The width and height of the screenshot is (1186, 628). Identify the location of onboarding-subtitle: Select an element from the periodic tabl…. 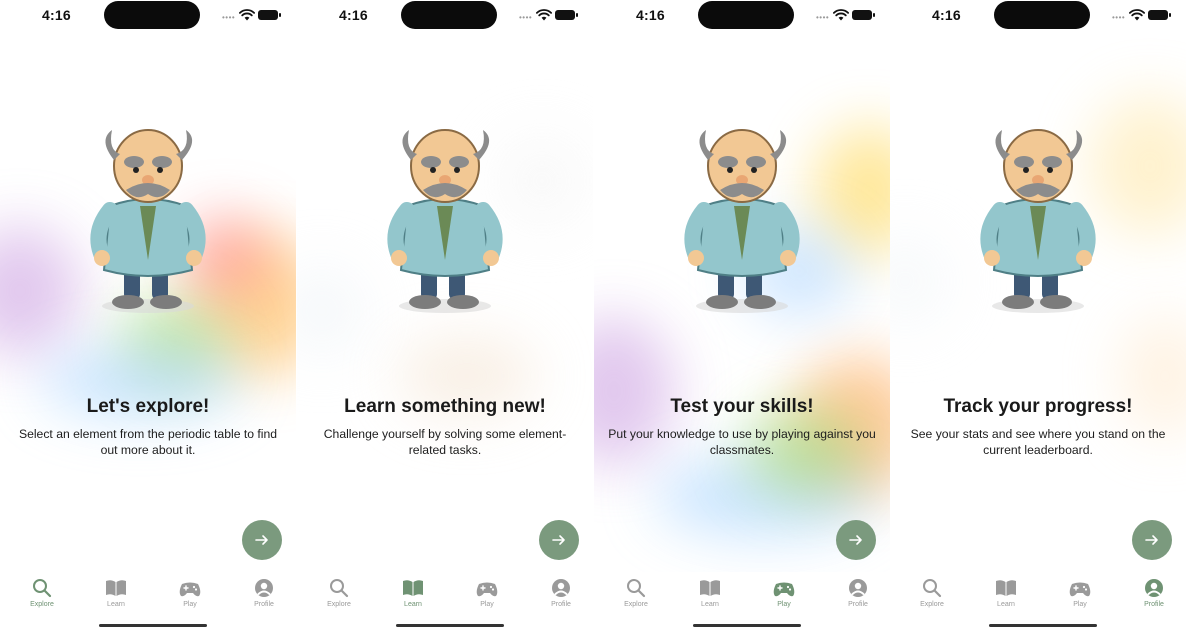
(148, 442).